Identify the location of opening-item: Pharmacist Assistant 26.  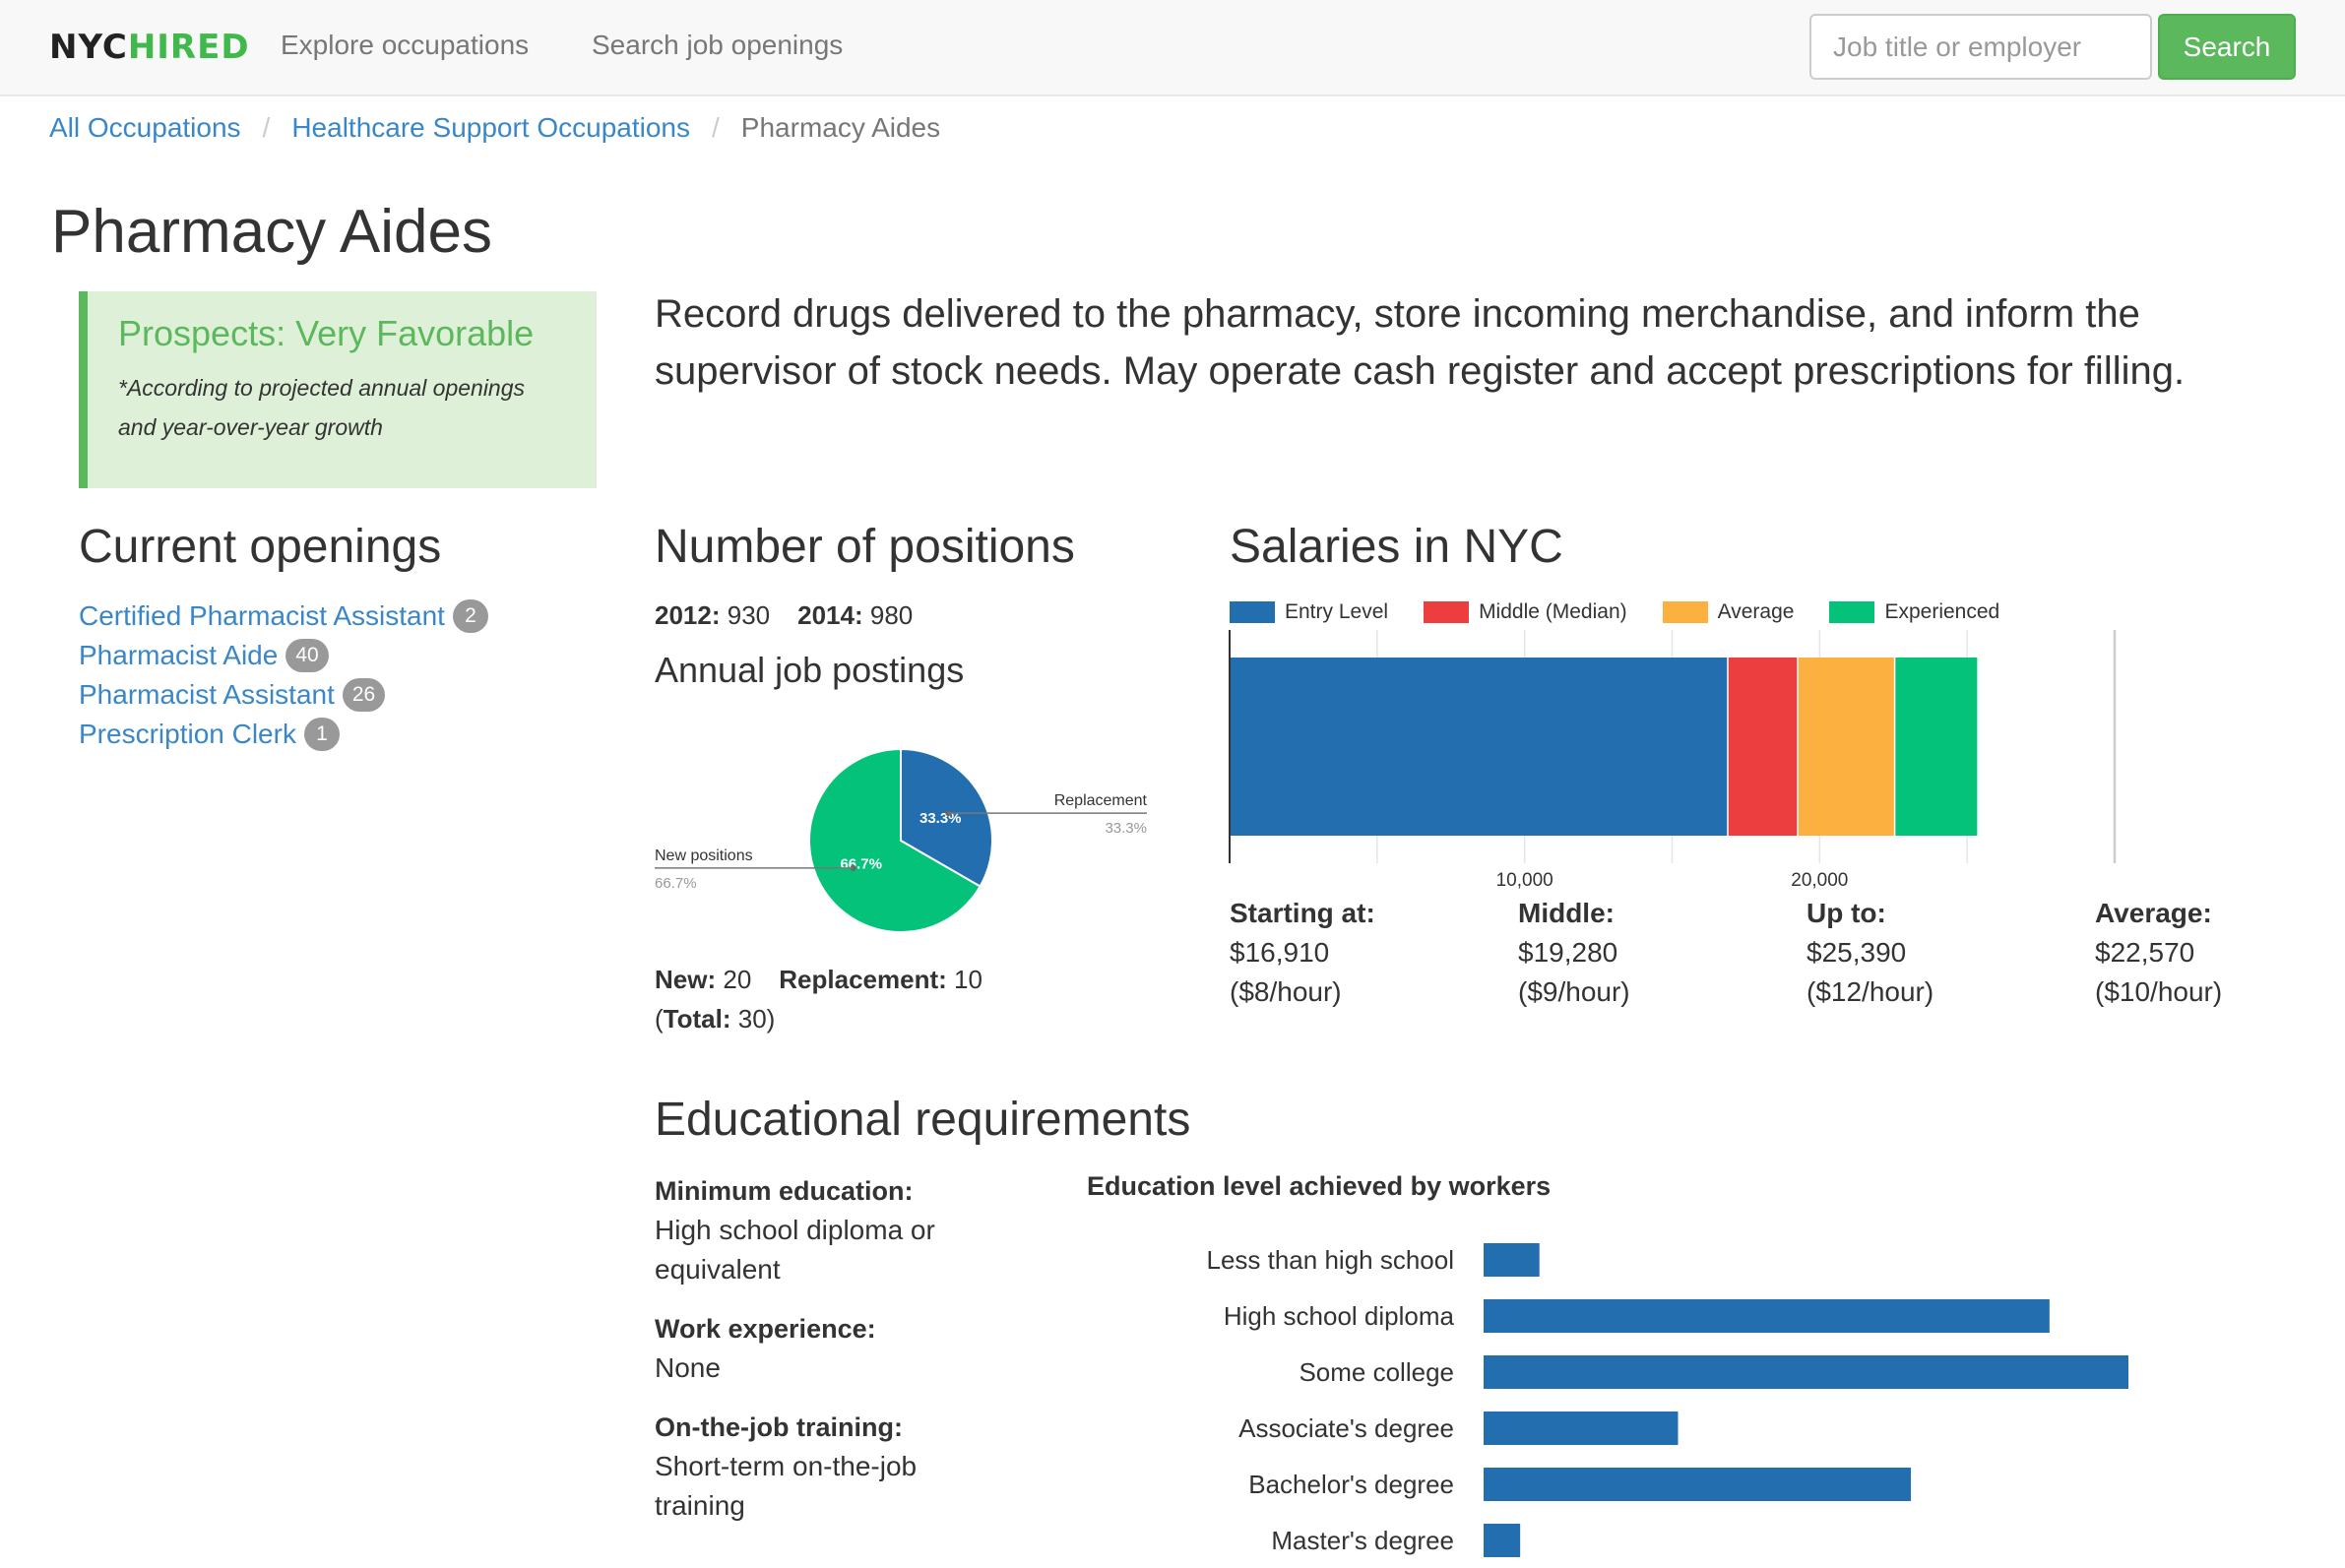
(284, 695).